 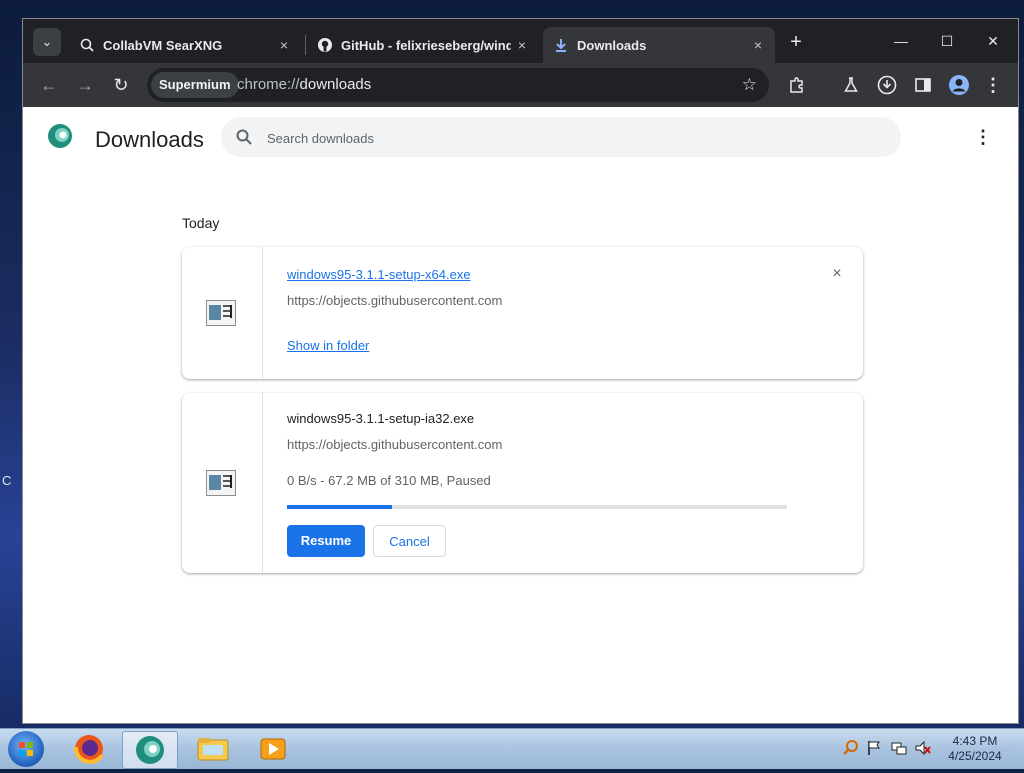 What do you see at coordinates (426, 45) in the screenshot?
I see `tab-title: GitHub - felixrieseberg/windov` at bounding box center [426, 45].